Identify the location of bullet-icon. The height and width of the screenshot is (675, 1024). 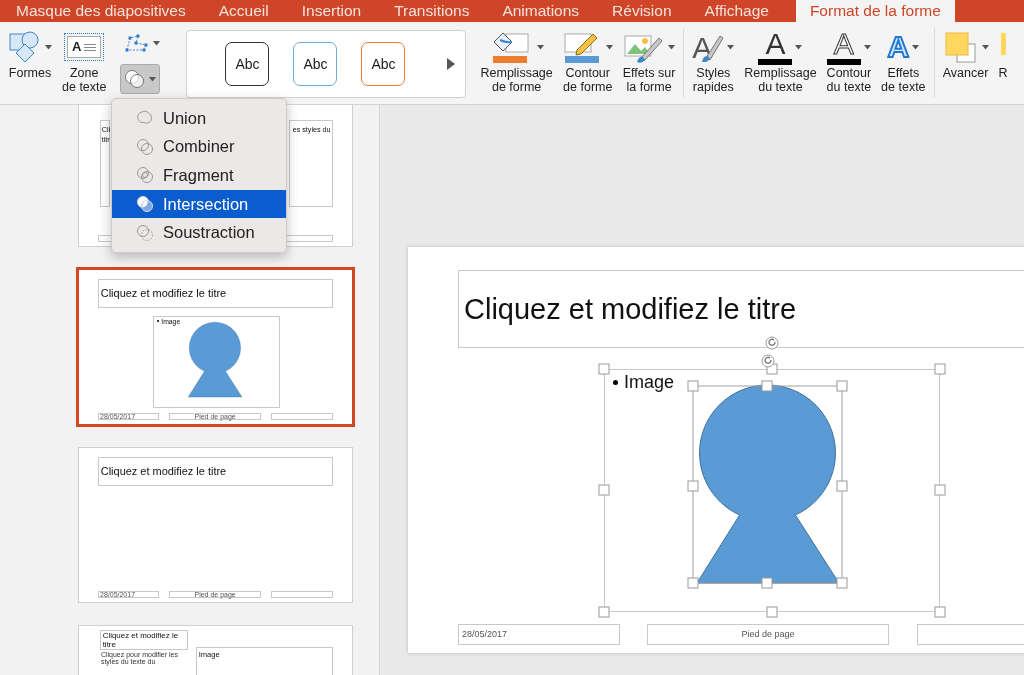
(615, 382).